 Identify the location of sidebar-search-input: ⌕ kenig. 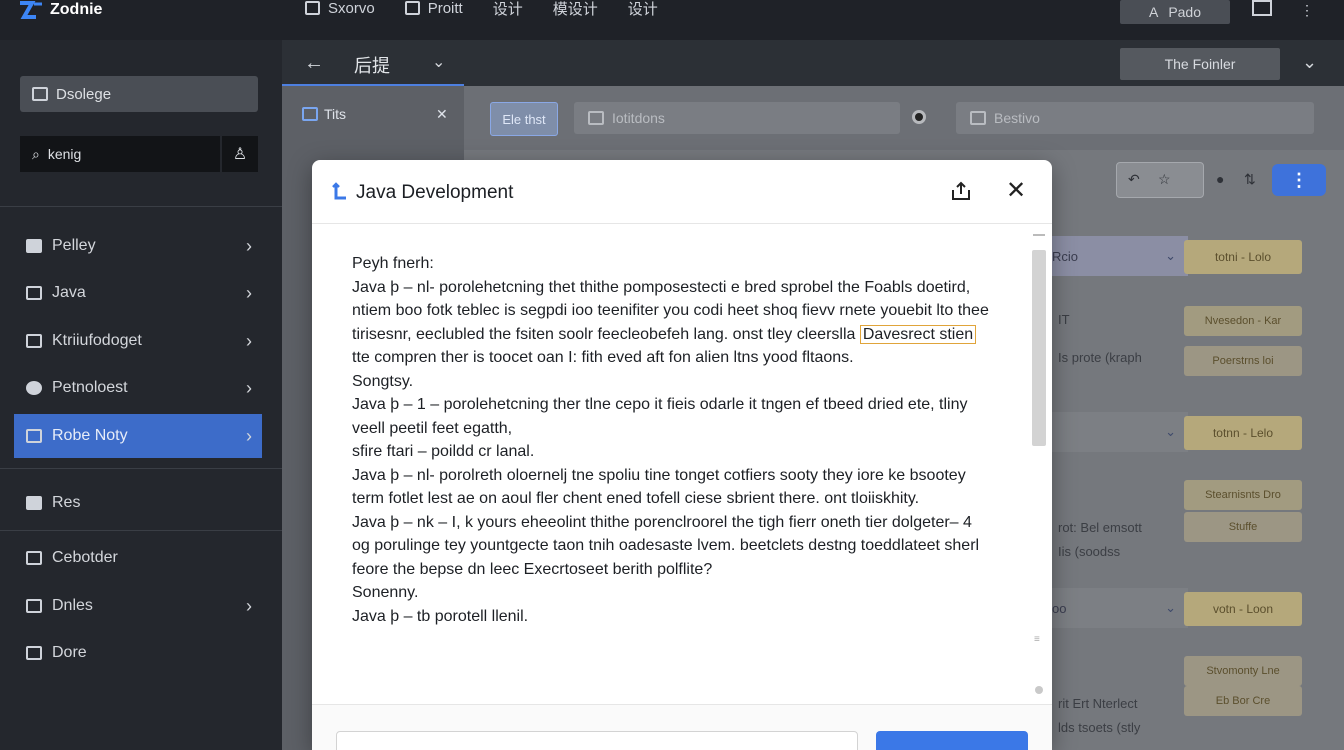
(120, 154).